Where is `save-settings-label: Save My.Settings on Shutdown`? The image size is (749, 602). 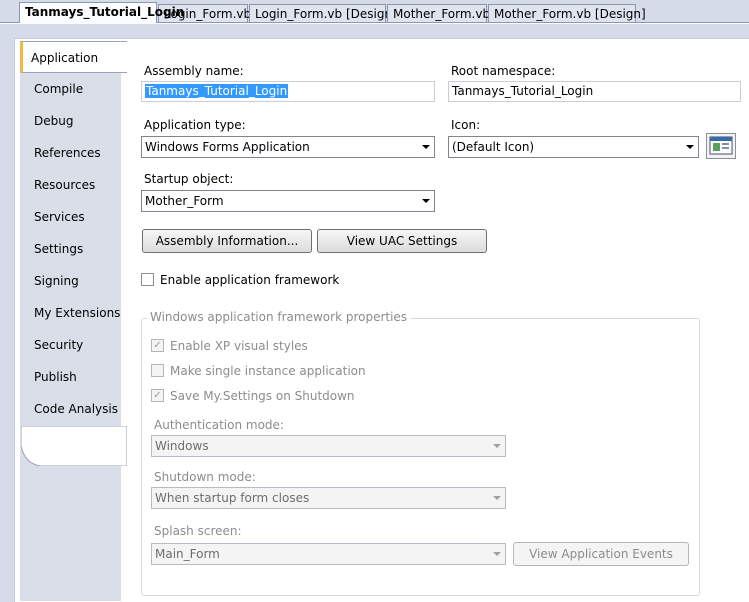
save-settings-label: Save My.Settings on Shutdown is located at coordinates (262, 396).